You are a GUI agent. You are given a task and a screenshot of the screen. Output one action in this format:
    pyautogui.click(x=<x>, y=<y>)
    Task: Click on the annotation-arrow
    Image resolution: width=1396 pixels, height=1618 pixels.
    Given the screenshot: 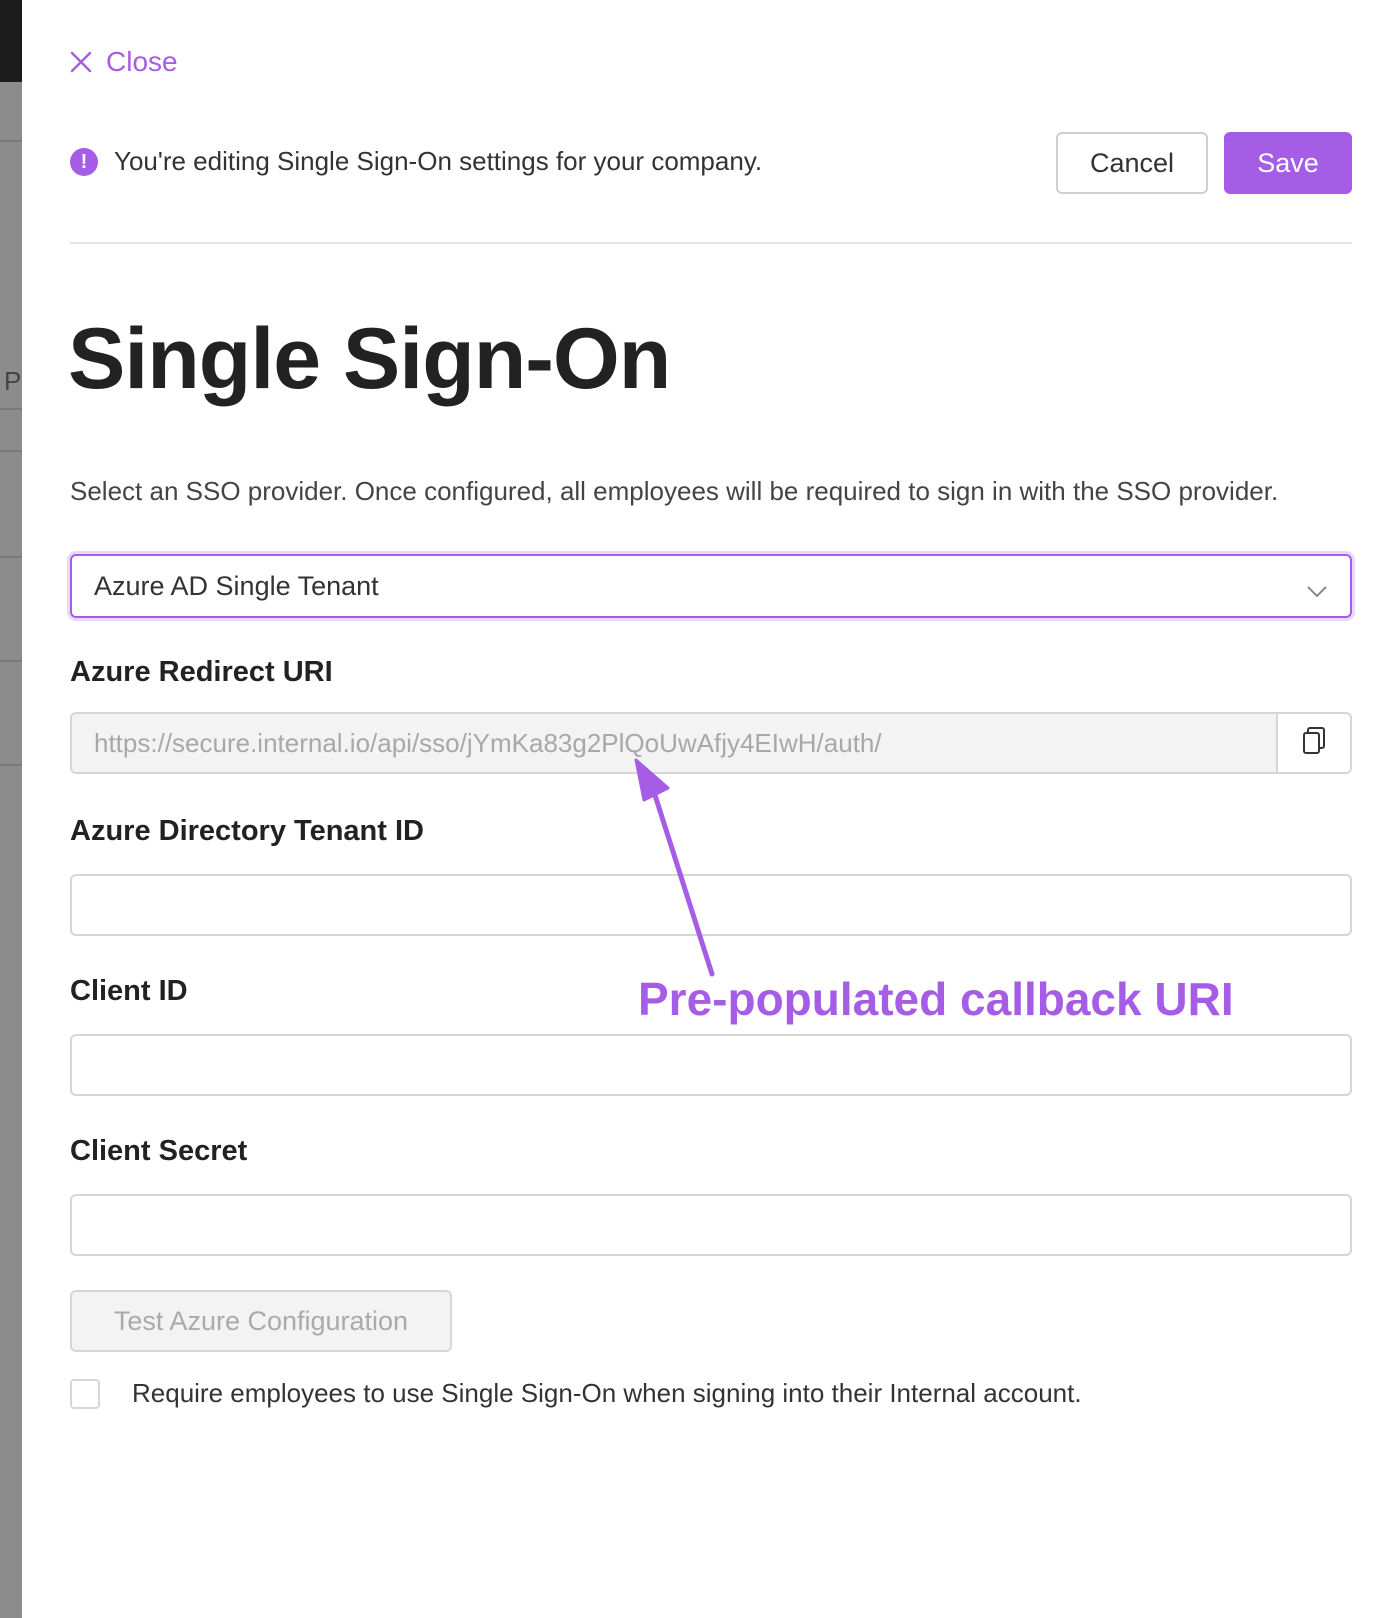 What is the action you would take?
    pyautogui.click(x=674, y=867)
    